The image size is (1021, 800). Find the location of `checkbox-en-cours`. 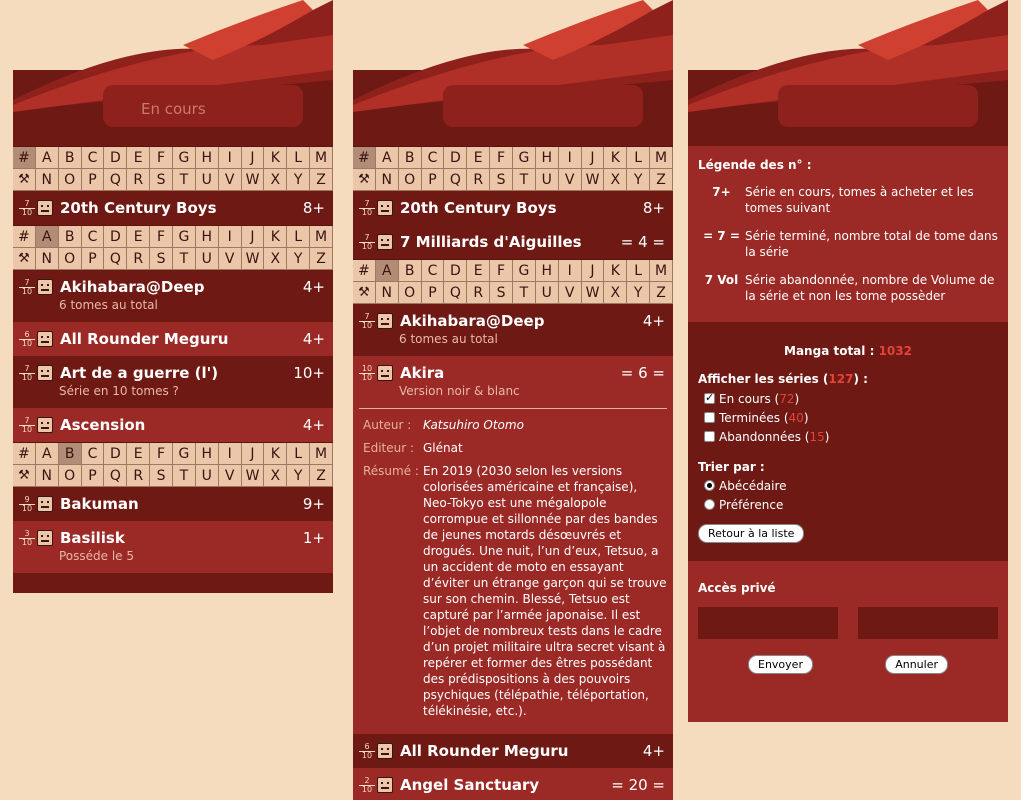

checkbox-en-cours is located at coordinates (709, 397).